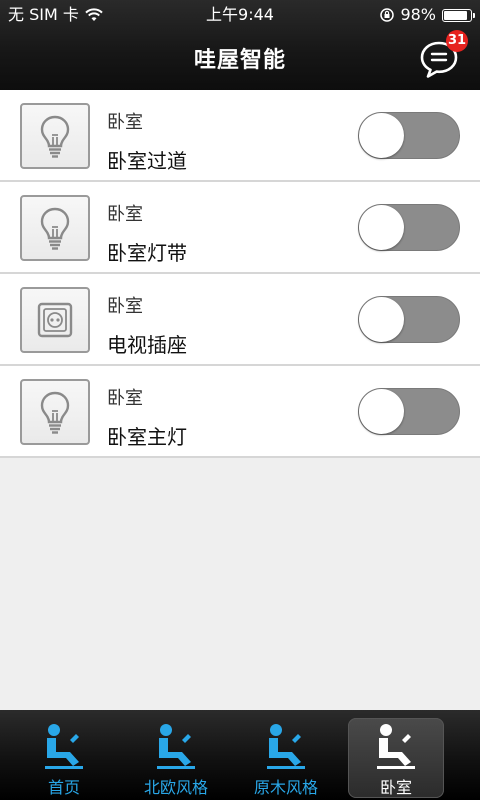 The height and width of the screenshot is (800, 480). I want to click on tab-label: 首页, so click(63, 787).